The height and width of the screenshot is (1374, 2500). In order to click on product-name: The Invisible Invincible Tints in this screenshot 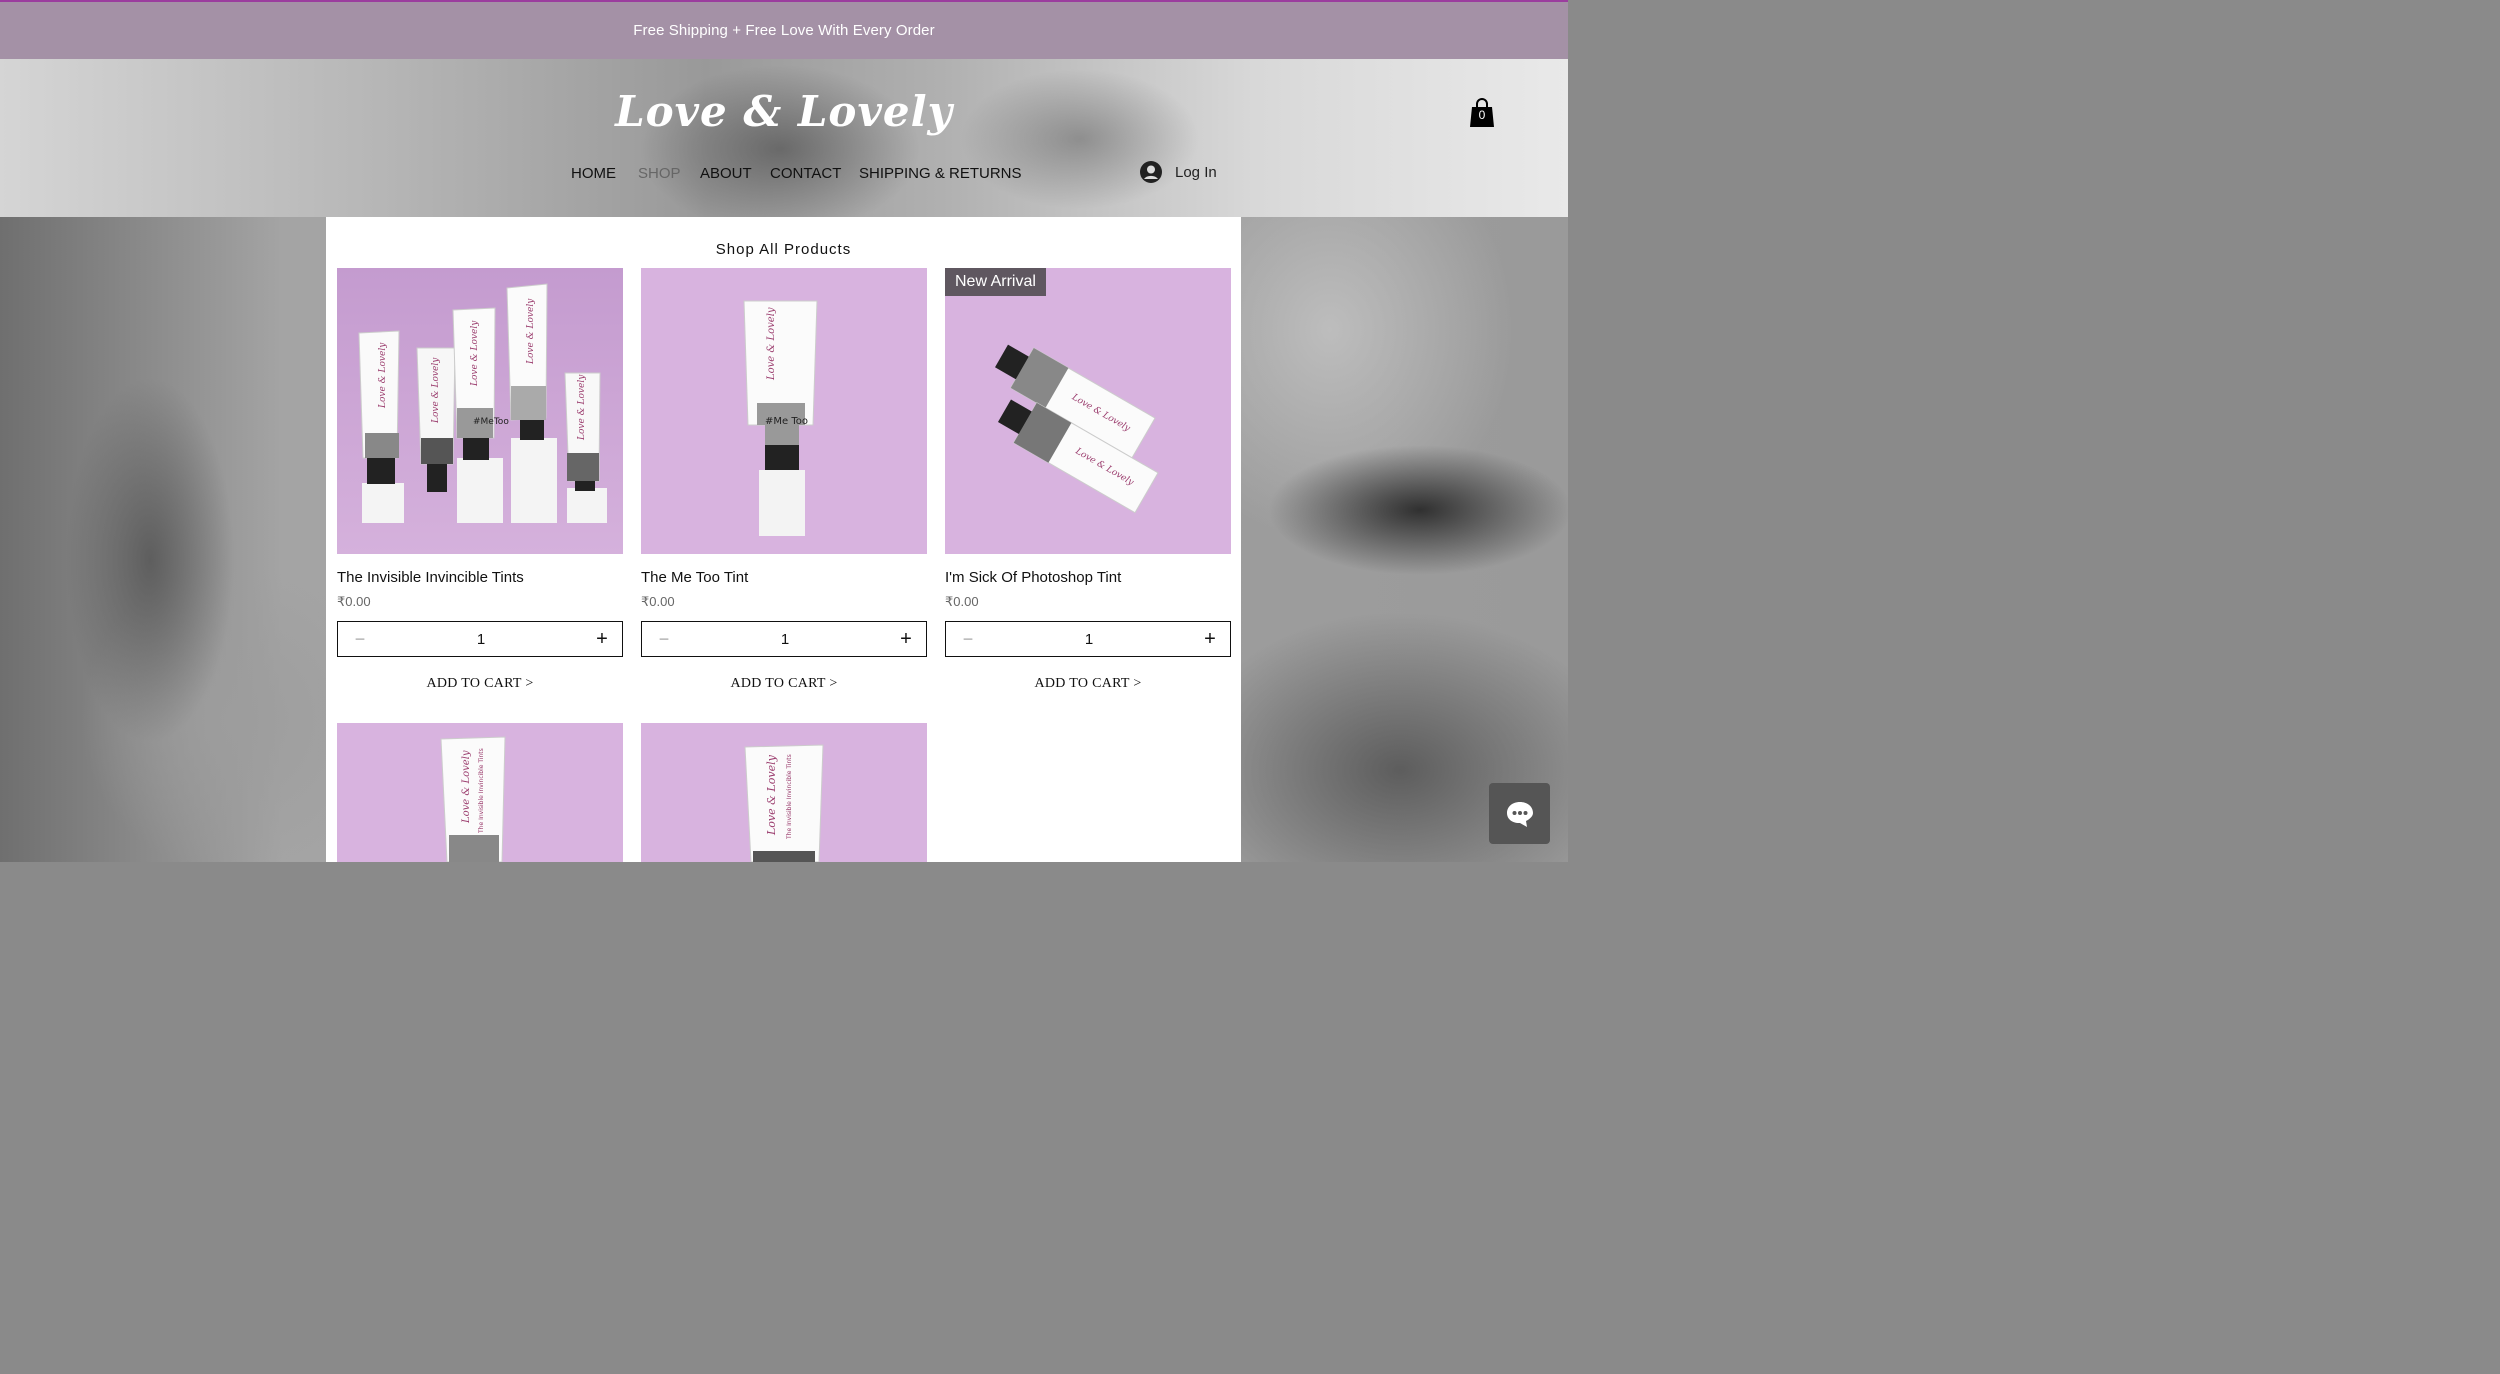, I will do `click(480, 577)`.